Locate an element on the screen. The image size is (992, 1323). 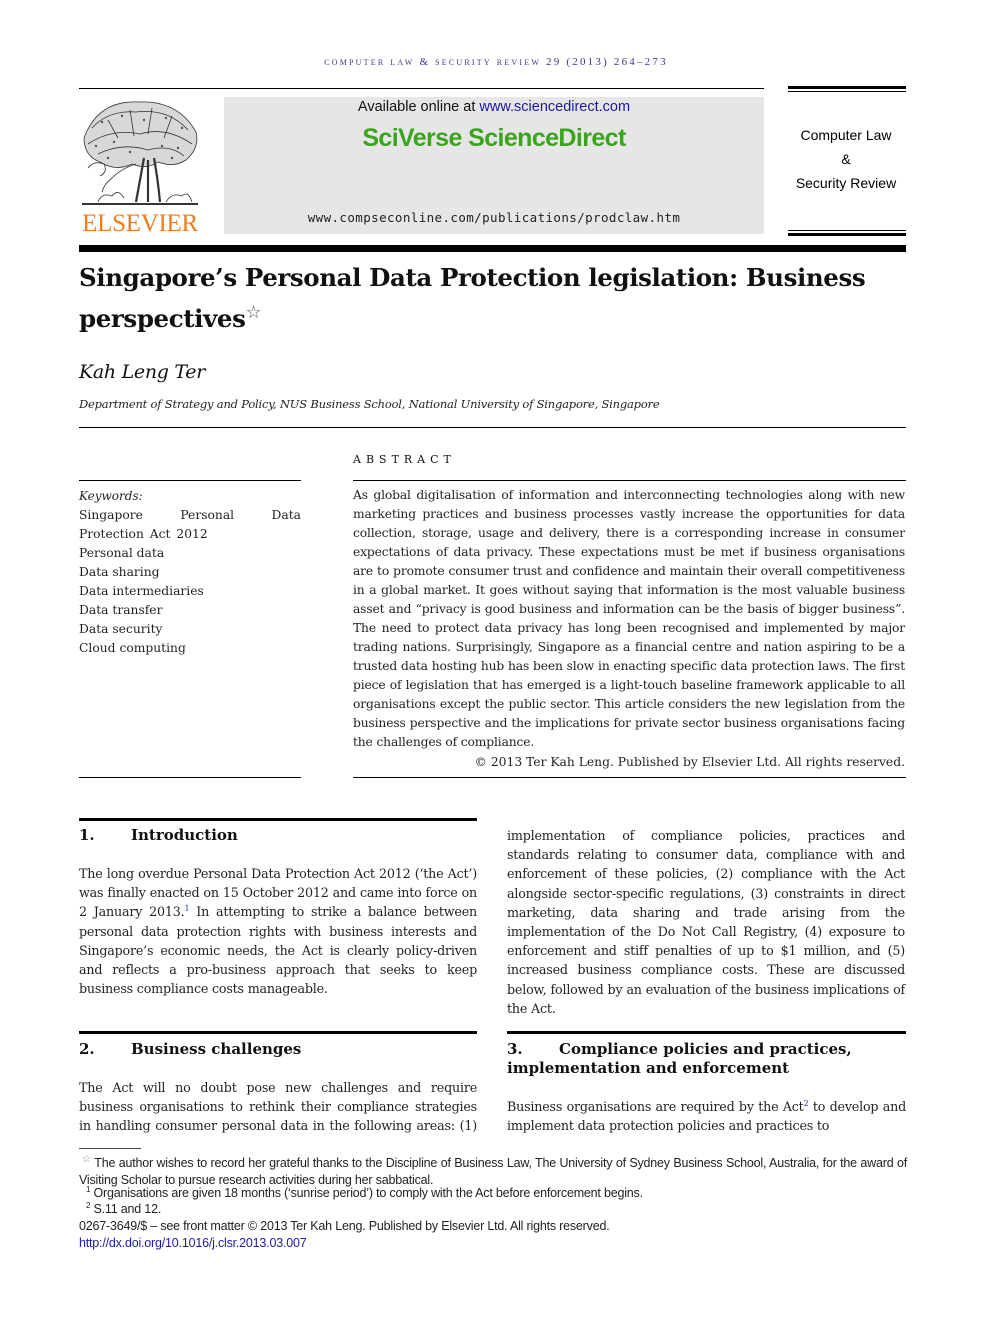
available-online-label: Available online at is located at coordinates (418, 107).